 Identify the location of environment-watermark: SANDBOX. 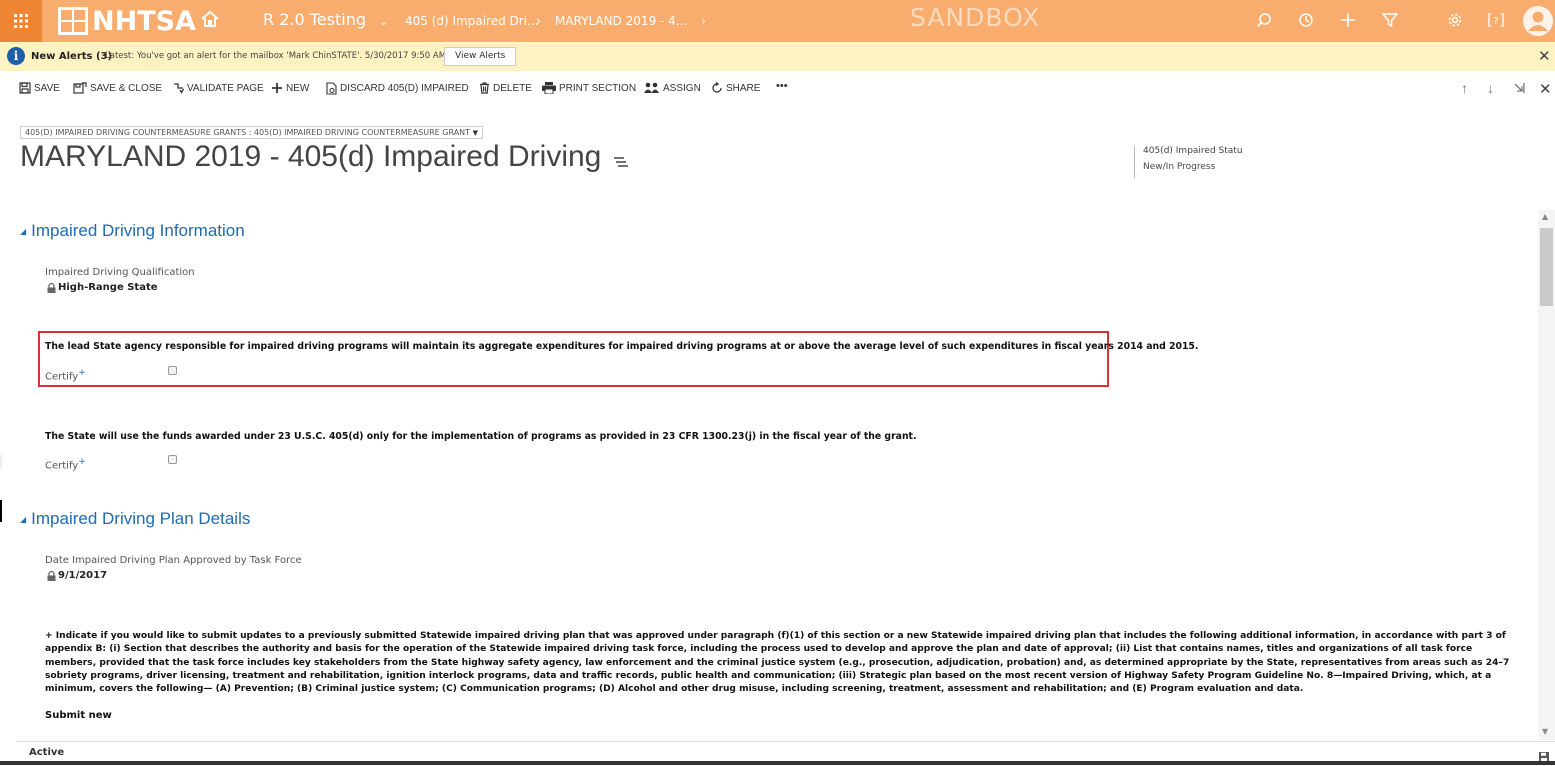
(975, 17).